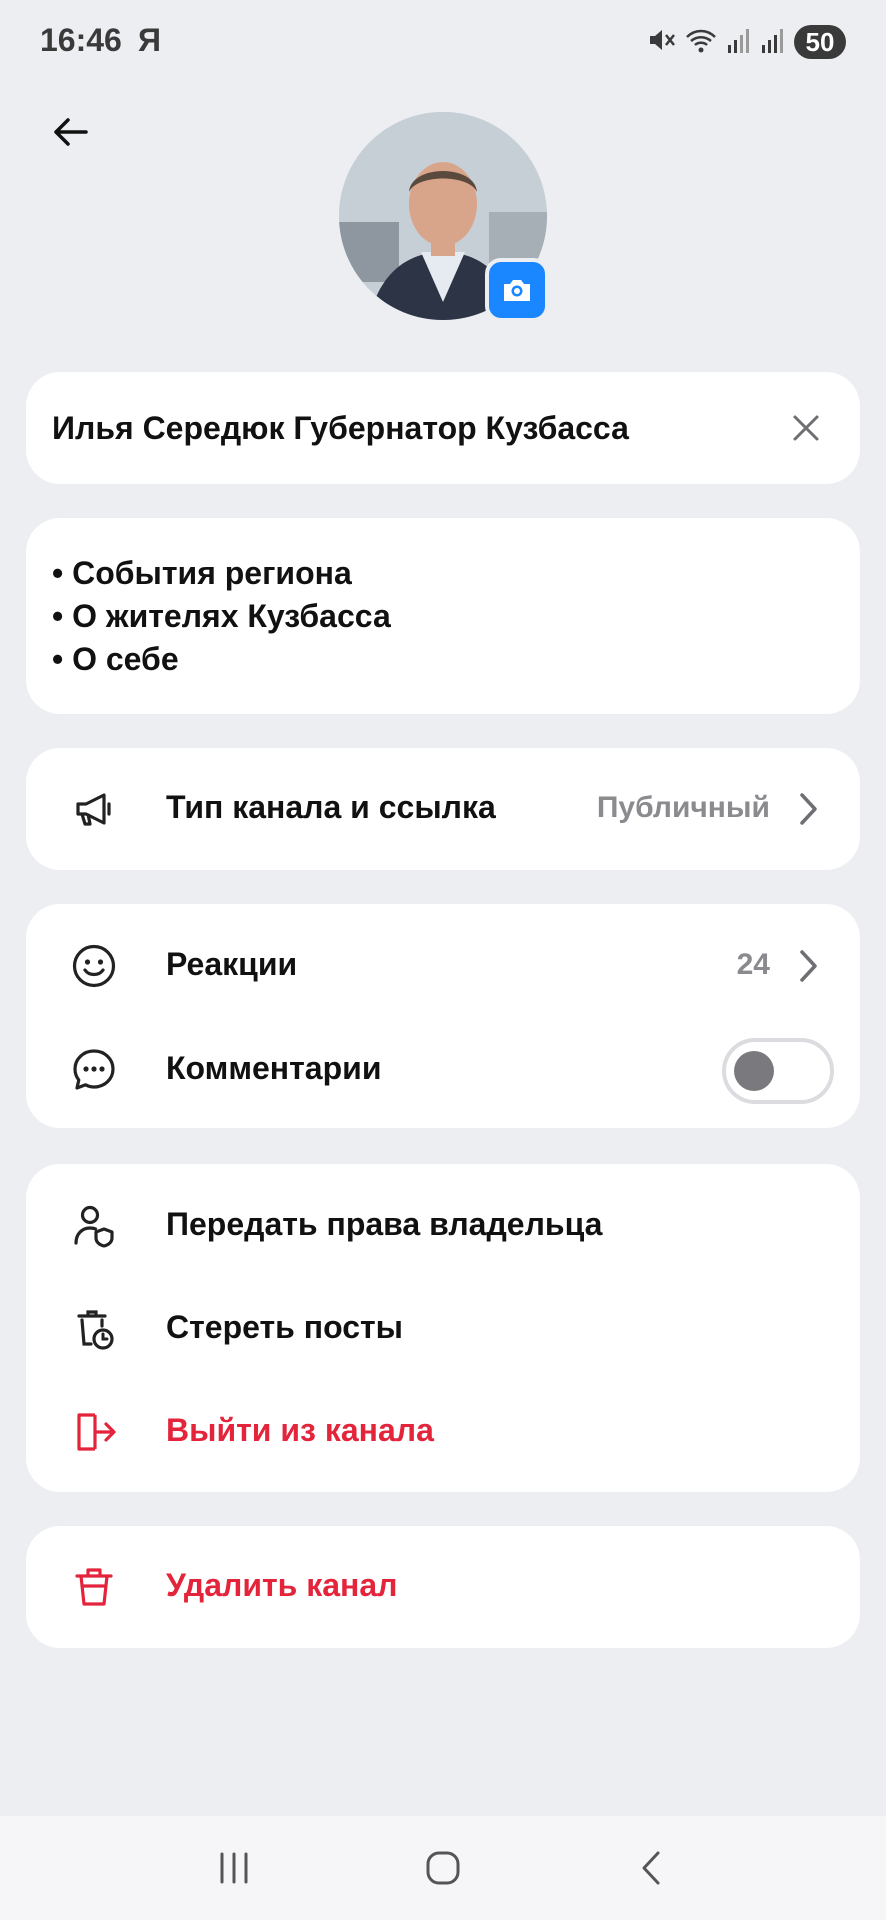 The width and height of the screenshot is (886, 1920). I want to click on camera-icon, so click(517, 290).